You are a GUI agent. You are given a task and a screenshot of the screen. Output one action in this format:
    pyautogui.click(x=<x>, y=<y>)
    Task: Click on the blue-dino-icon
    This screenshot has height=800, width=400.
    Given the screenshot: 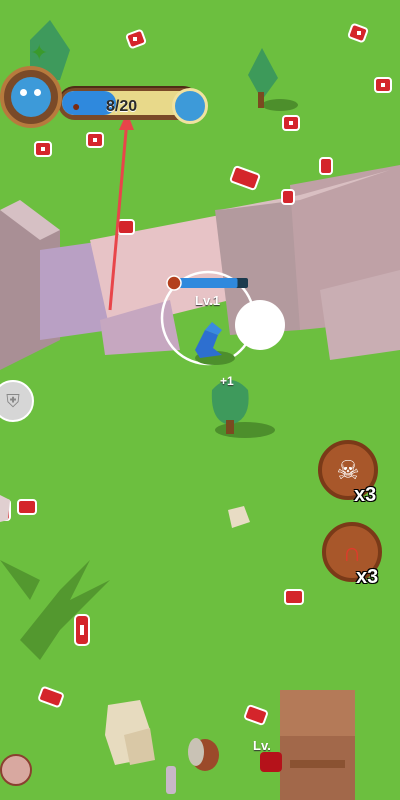 What is the action you would take?
    pyautogui.click(x=31, y=97)
    